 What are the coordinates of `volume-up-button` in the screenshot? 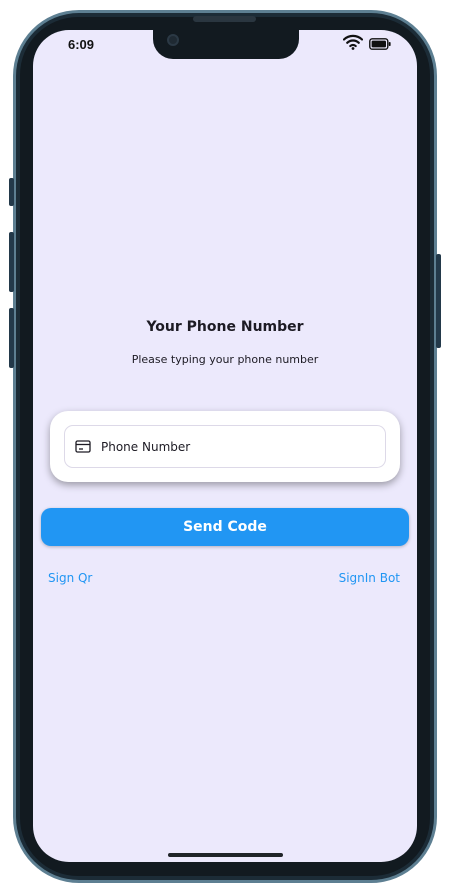 It's located at (11, 262).